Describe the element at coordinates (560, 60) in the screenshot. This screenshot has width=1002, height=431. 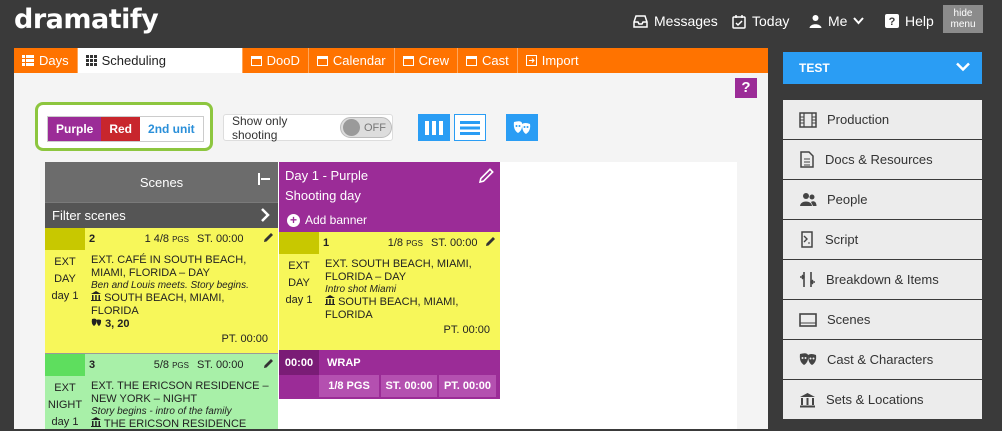
I see `tab-import-label: Import` at that location.